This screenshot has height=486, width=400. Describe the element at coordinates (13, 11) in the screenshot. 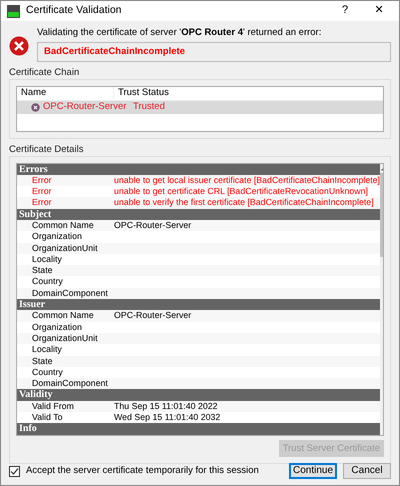

I see `app-icon` at that location.